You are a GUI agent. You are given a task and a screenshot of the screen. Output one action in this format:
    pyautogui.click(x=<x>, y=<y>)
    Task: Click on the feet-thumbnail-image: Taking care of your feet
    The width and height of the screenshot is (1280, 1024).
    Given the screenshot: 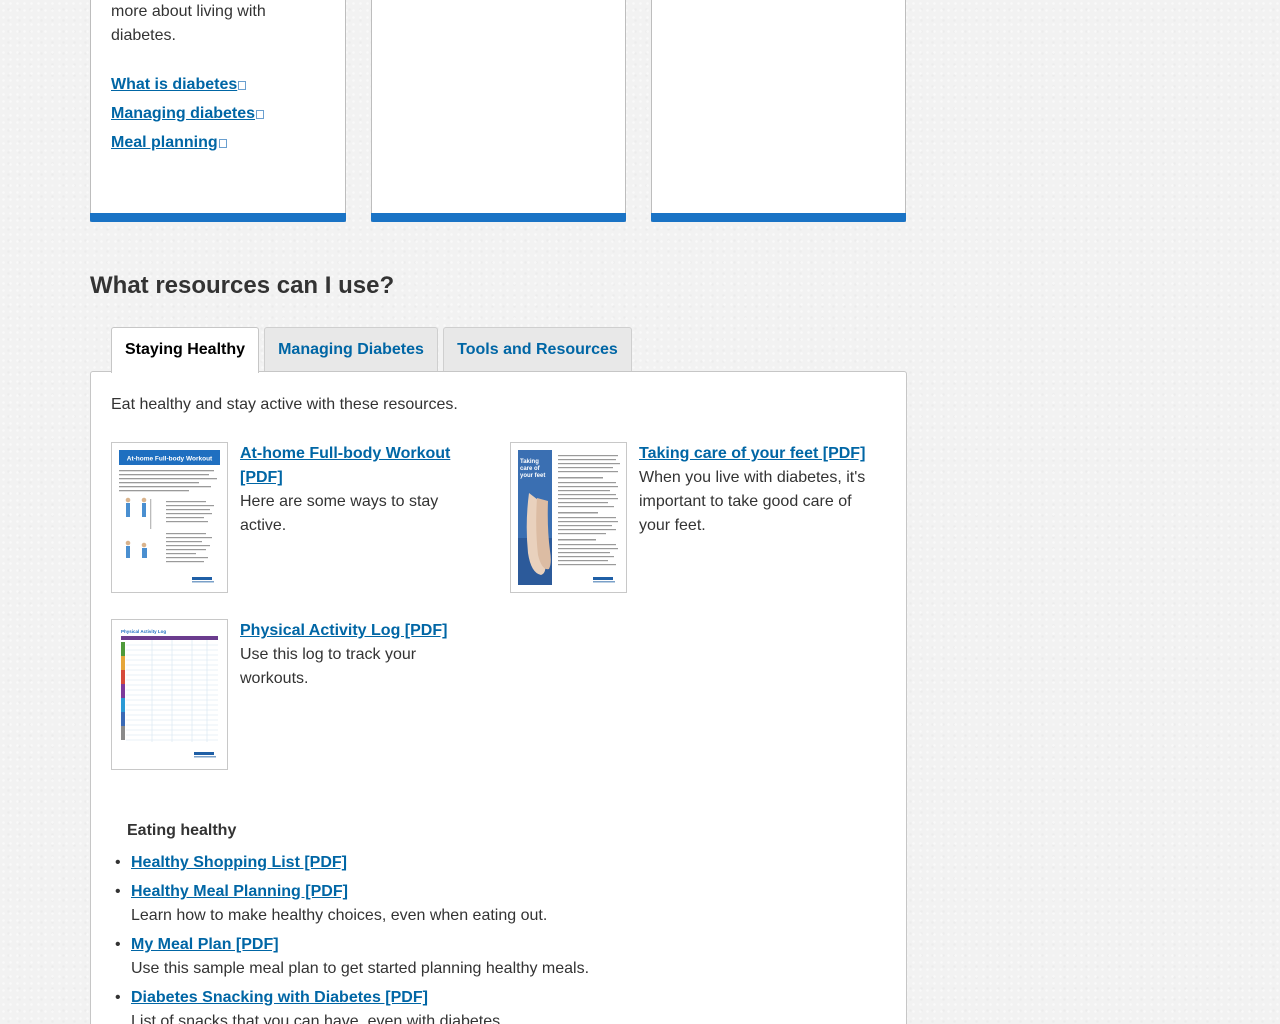 What is the action you would take?
    pyautogui.click(x=568, y=517)
    